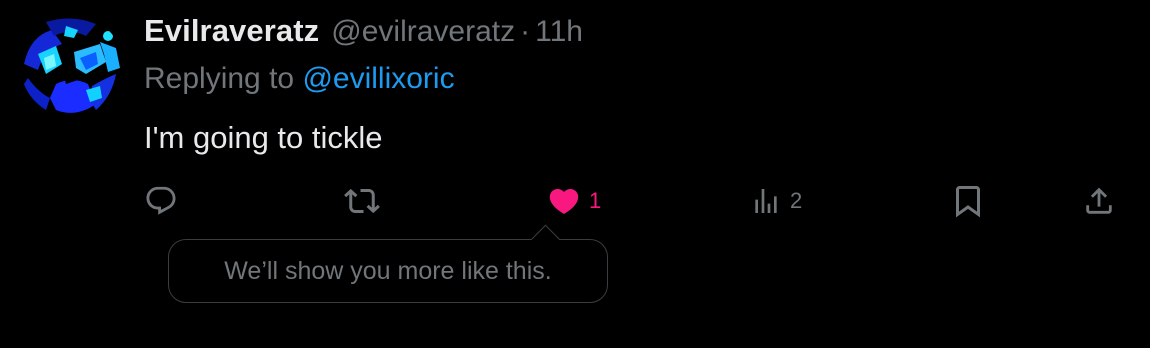 Image resolution: width=1150 pixels, height=348 pixels. I want to click on bookmark-icon, so click(968, 202).